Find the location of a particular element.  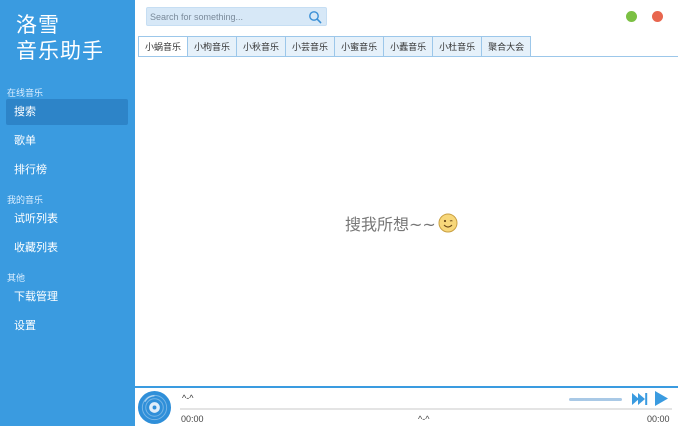

search-input is located at coordinates (227, 17).